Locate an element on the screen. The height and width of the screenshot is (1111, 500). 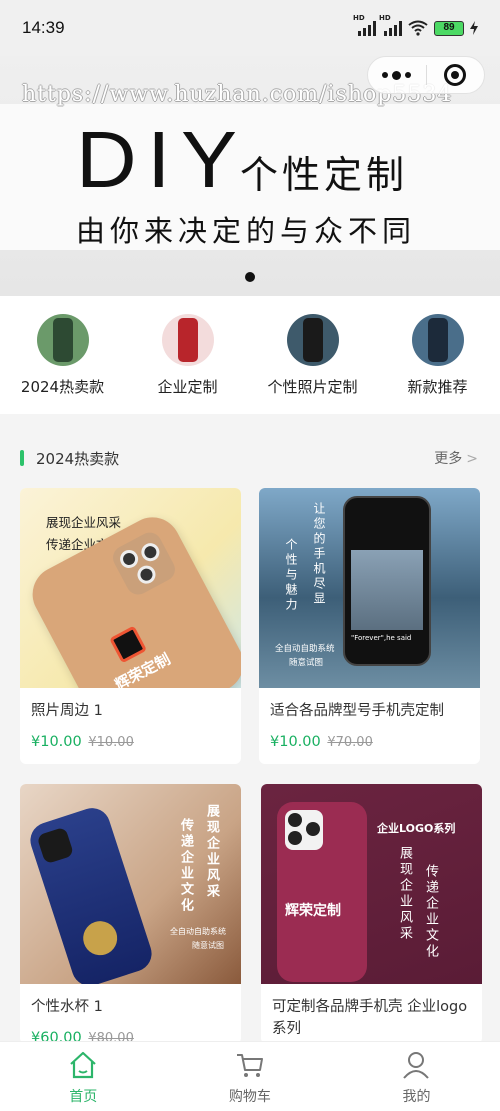
carousel-indicator is located at coordinates (250, 277).